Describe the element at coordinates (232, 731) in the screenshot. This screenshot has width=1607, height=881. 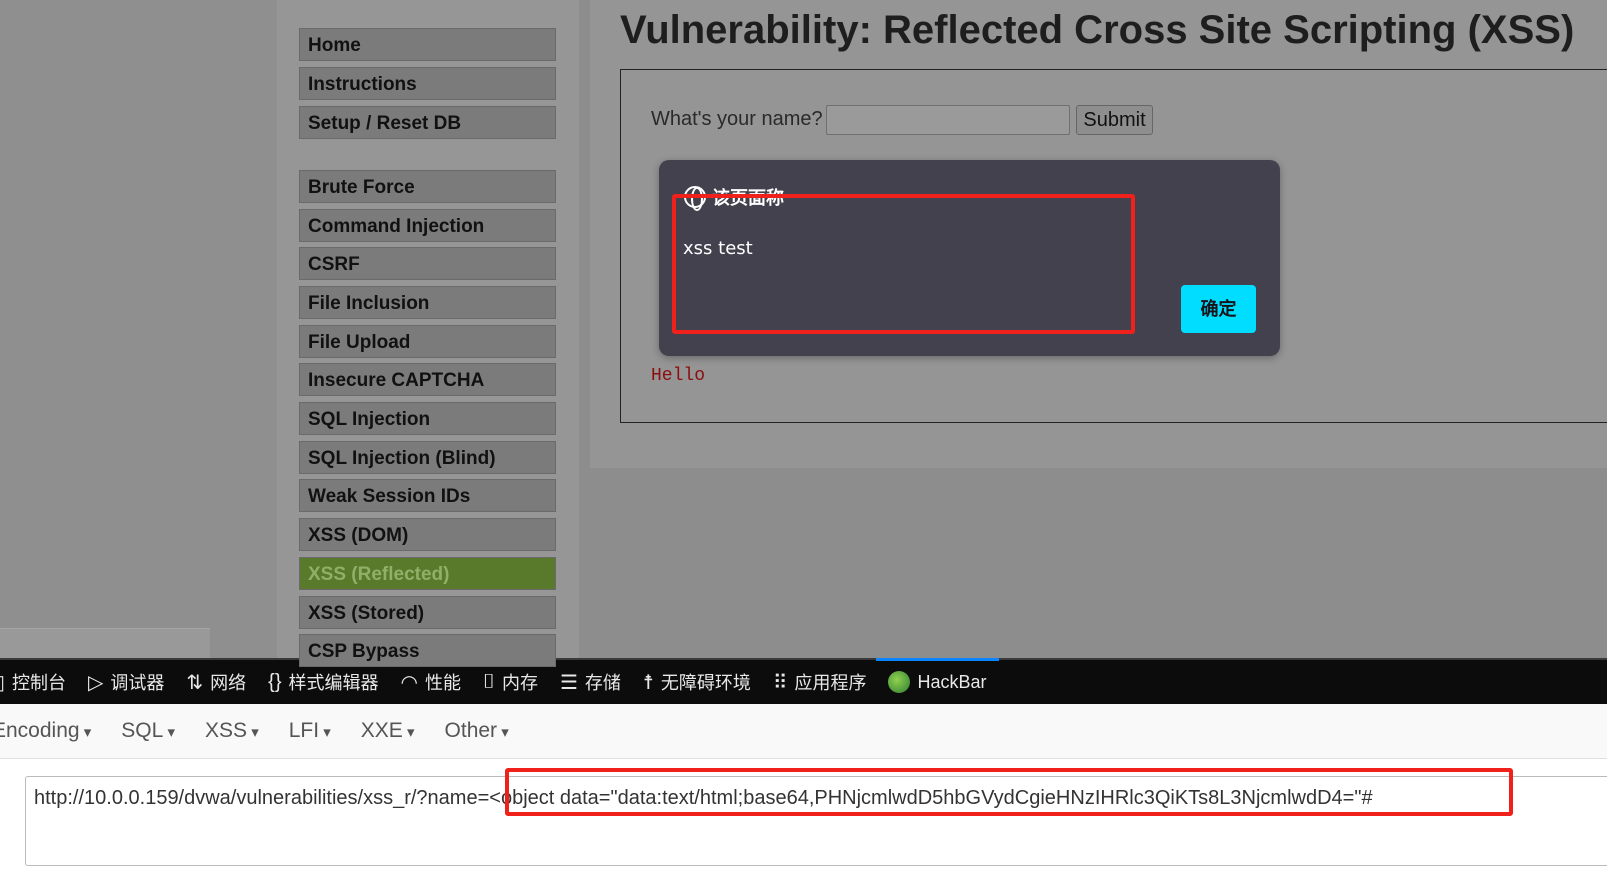
I see `hackbar-menu-item: XSS` at that location.